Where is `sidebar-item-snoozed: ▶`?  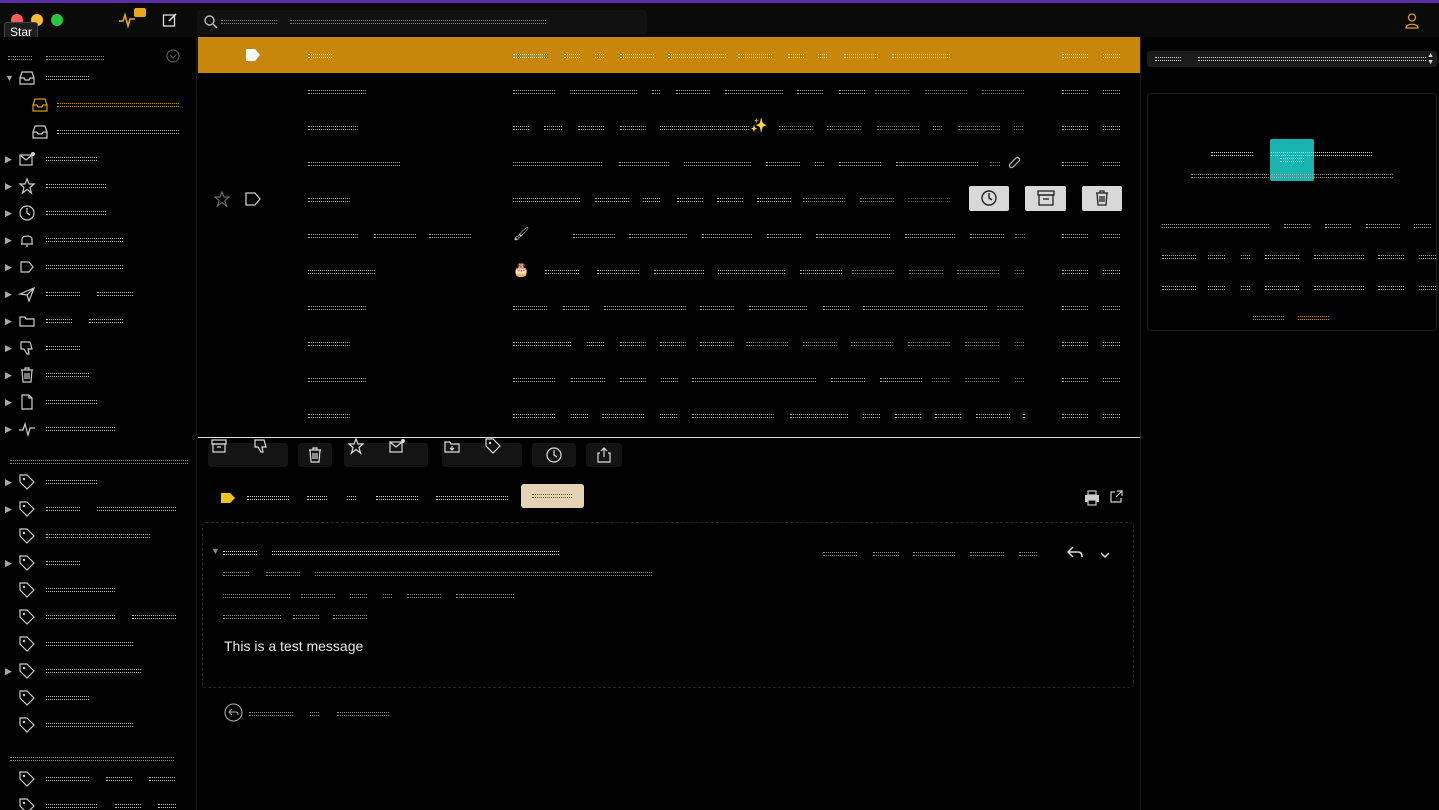 sidebar-item-snoozed: ▶ is located at coordinates (98, 213).